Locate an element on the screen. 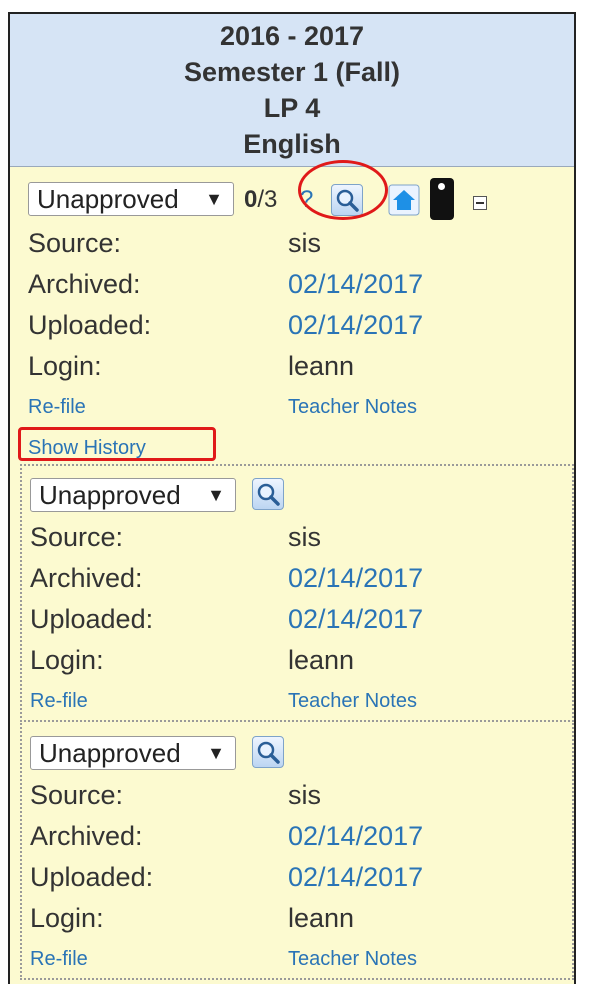  approval-count: 0/3 is located at coordinates (261, 199).